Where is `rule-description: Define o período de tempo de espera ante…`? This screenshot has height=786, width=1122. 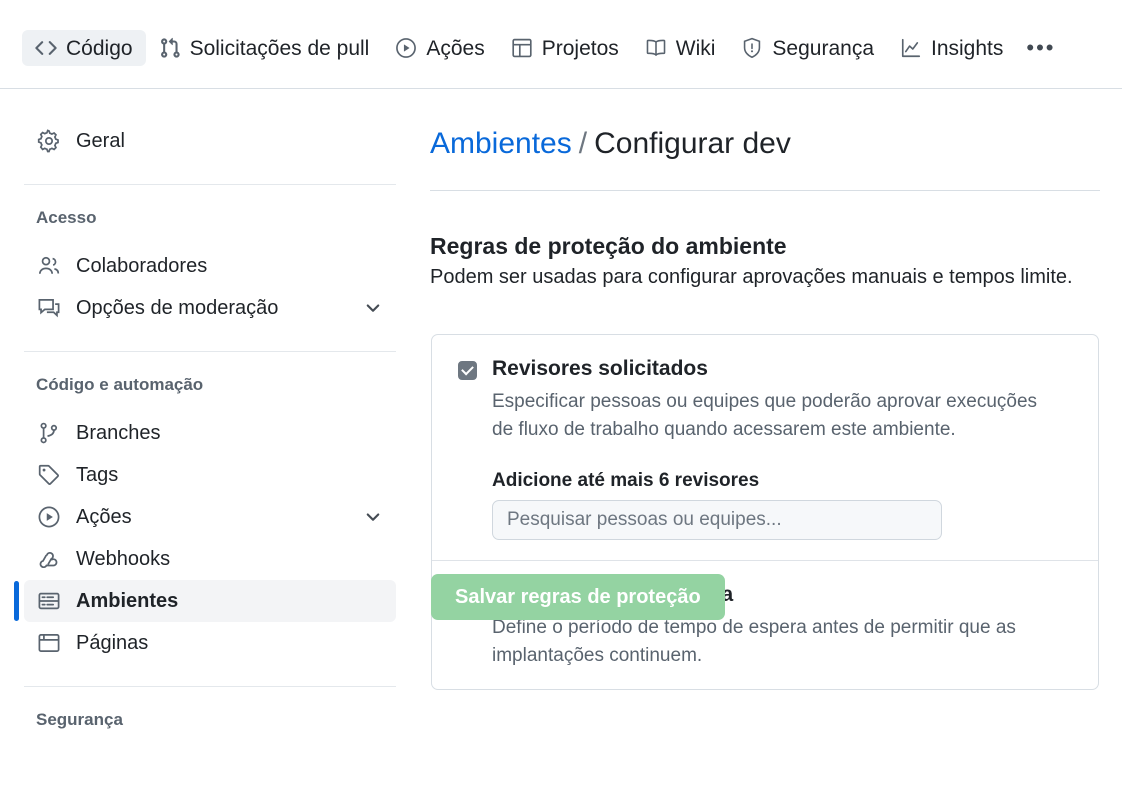 rule-description: Define o período de tempo de espera ante… is located at coordinates (754, 641).